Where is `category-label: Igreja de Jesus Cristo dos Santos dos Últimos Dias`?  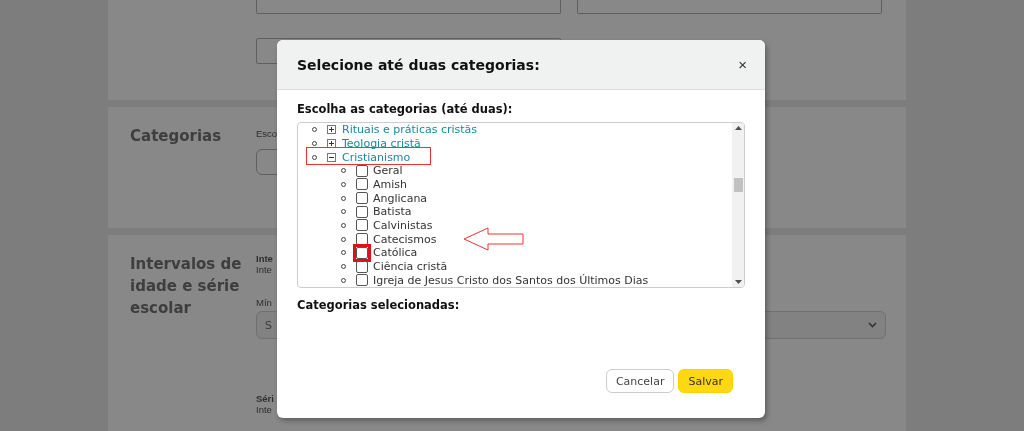
category-label: Igreja de Jesus Cristo dos Santos dos Últimos Dias is located at coordinates (511, 280).